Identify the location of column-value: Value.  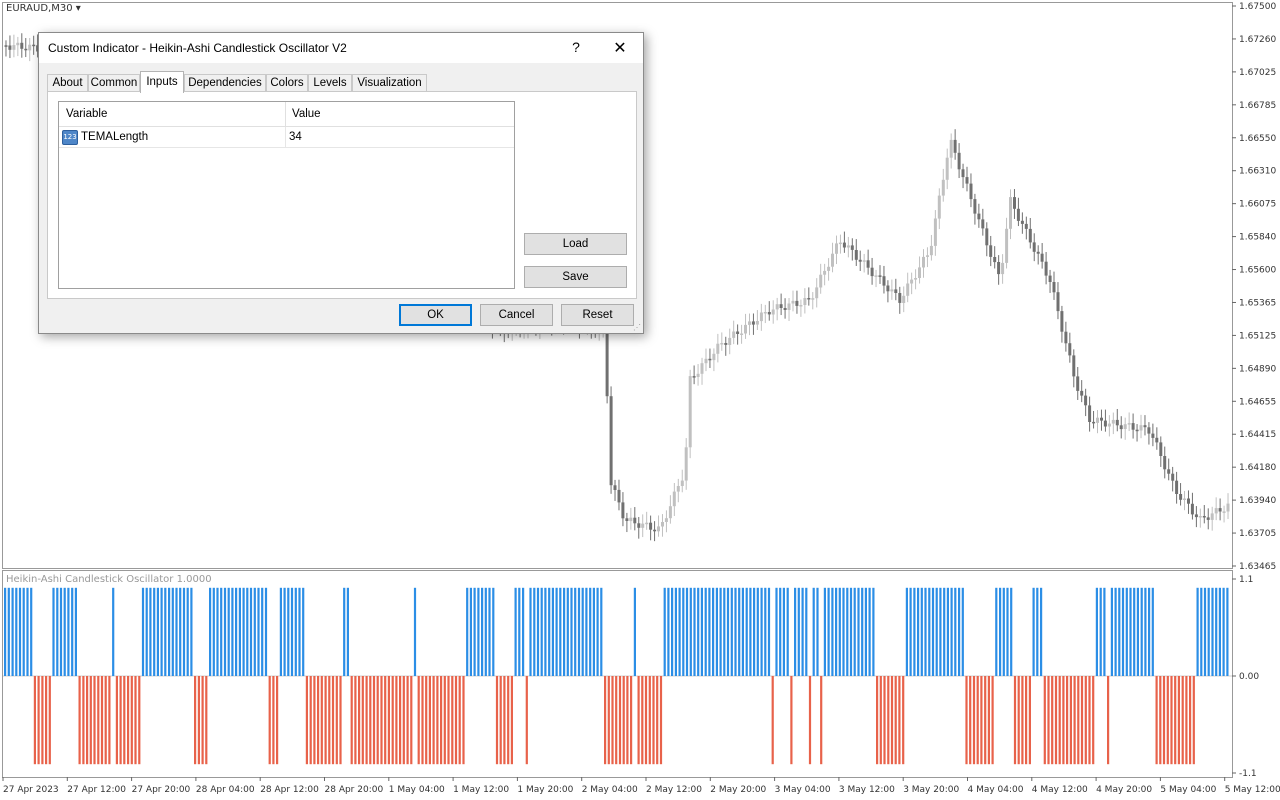
(306, 114).